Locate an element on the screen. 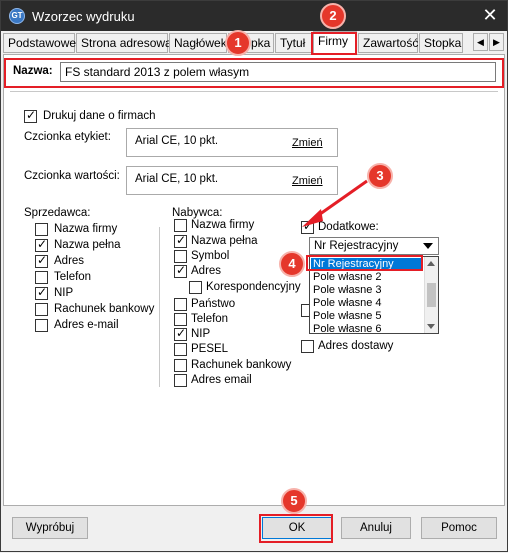 The image size is (508, 553). callout-badge-1: 1 is located at coordinates (238, 43).